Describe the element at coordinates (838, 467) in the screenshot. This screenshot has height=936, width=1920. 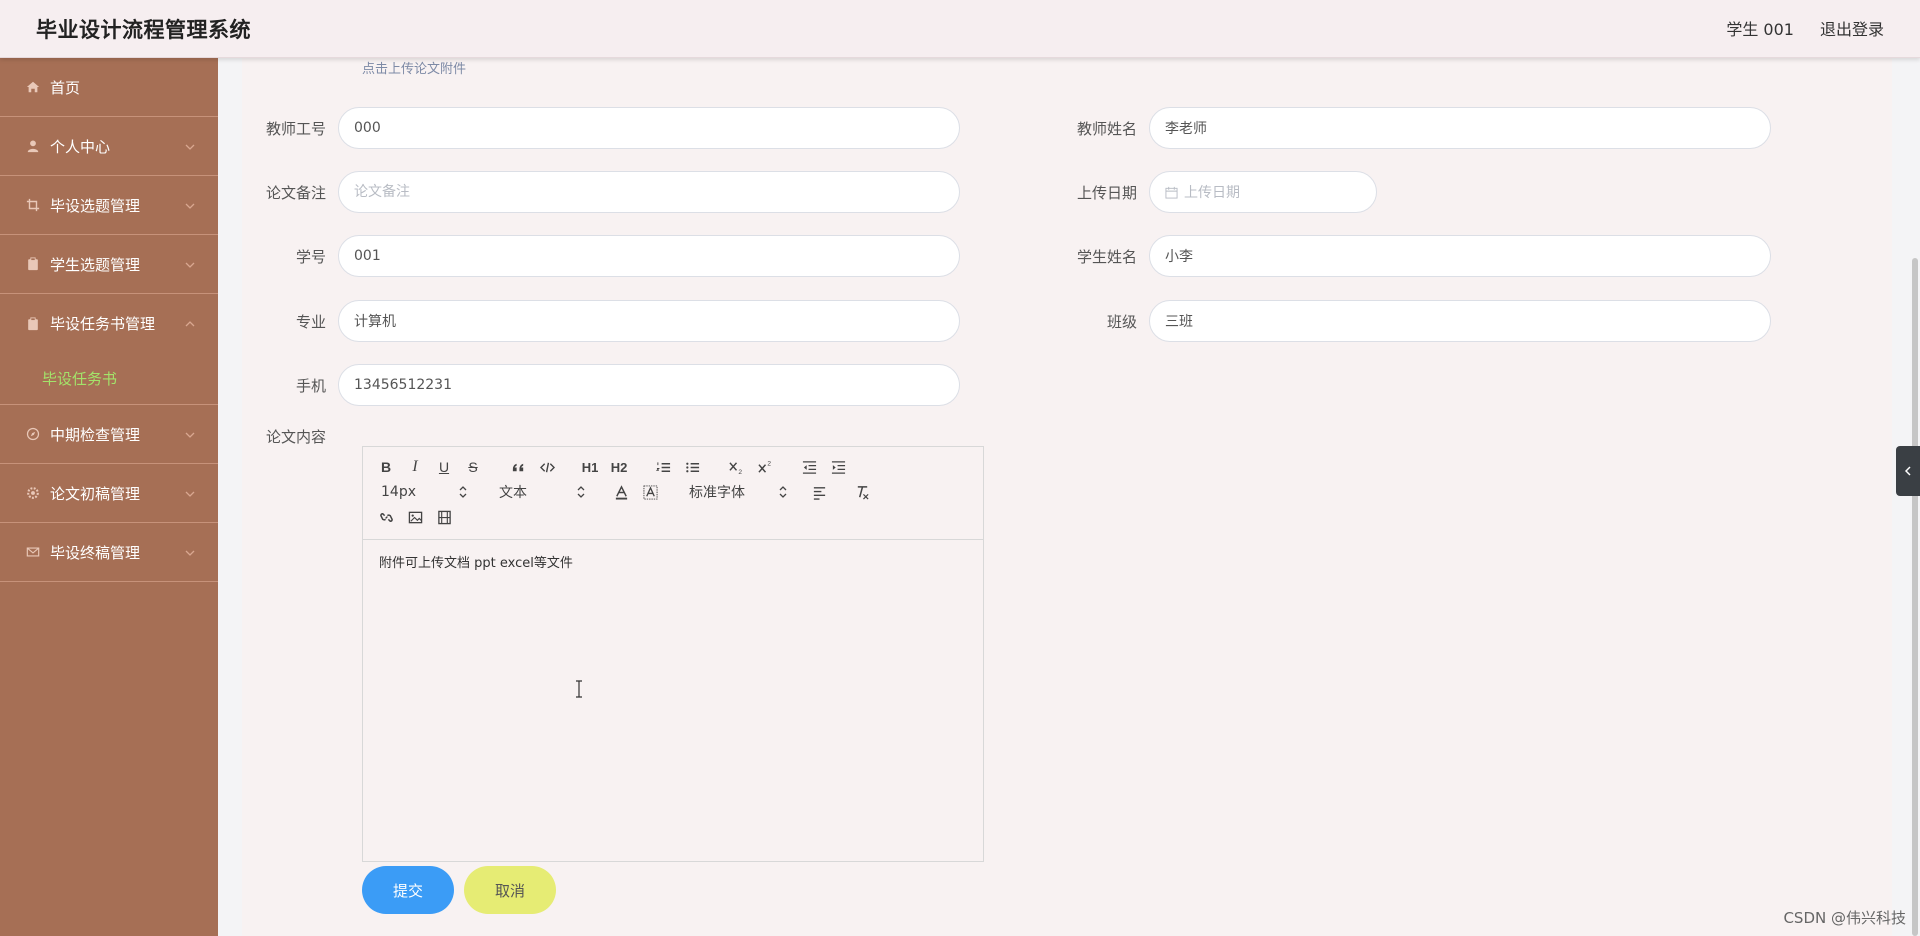
I see `indent-icon` at that location.